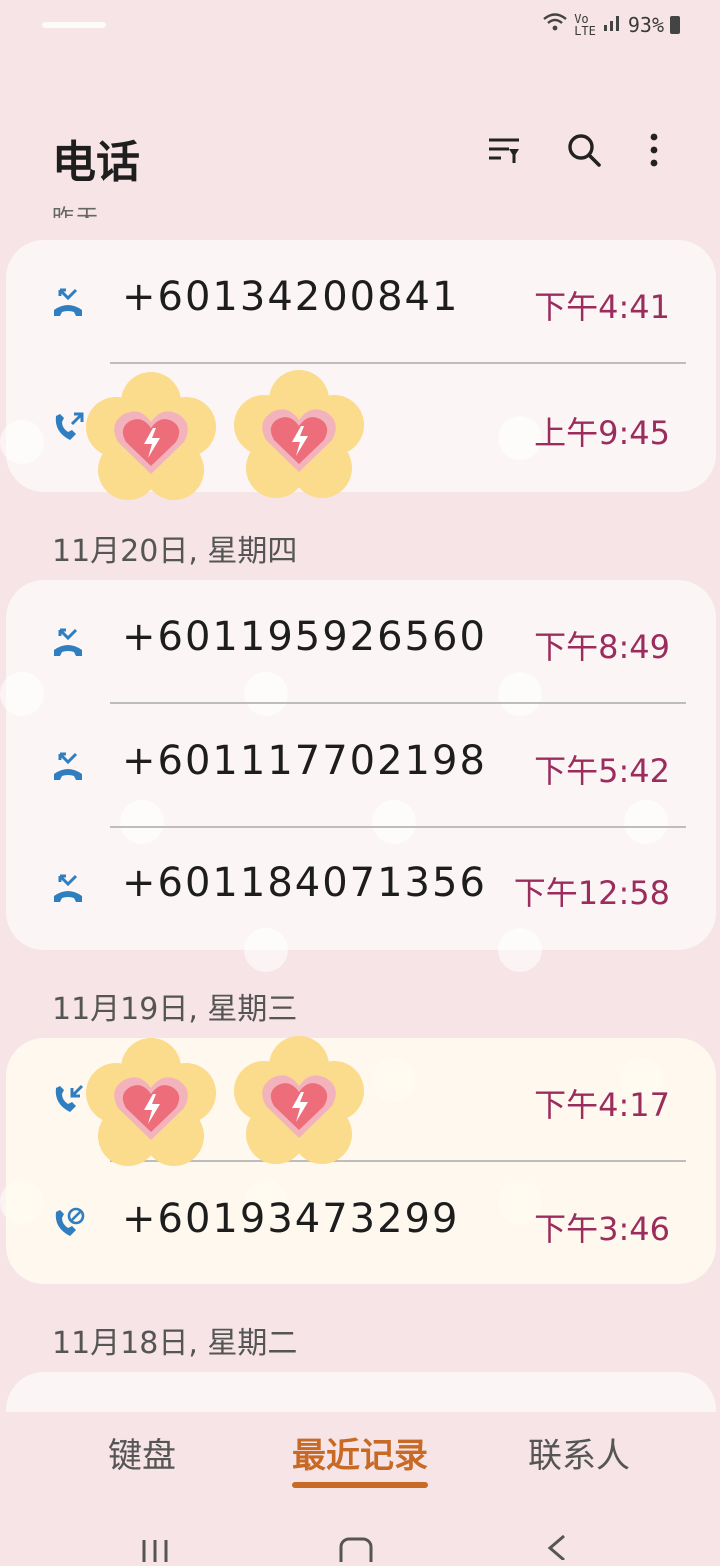 This screenshot has width=720, height=1566. I want to click on date-label: 11月20日, 星期四, so click(175, 551).